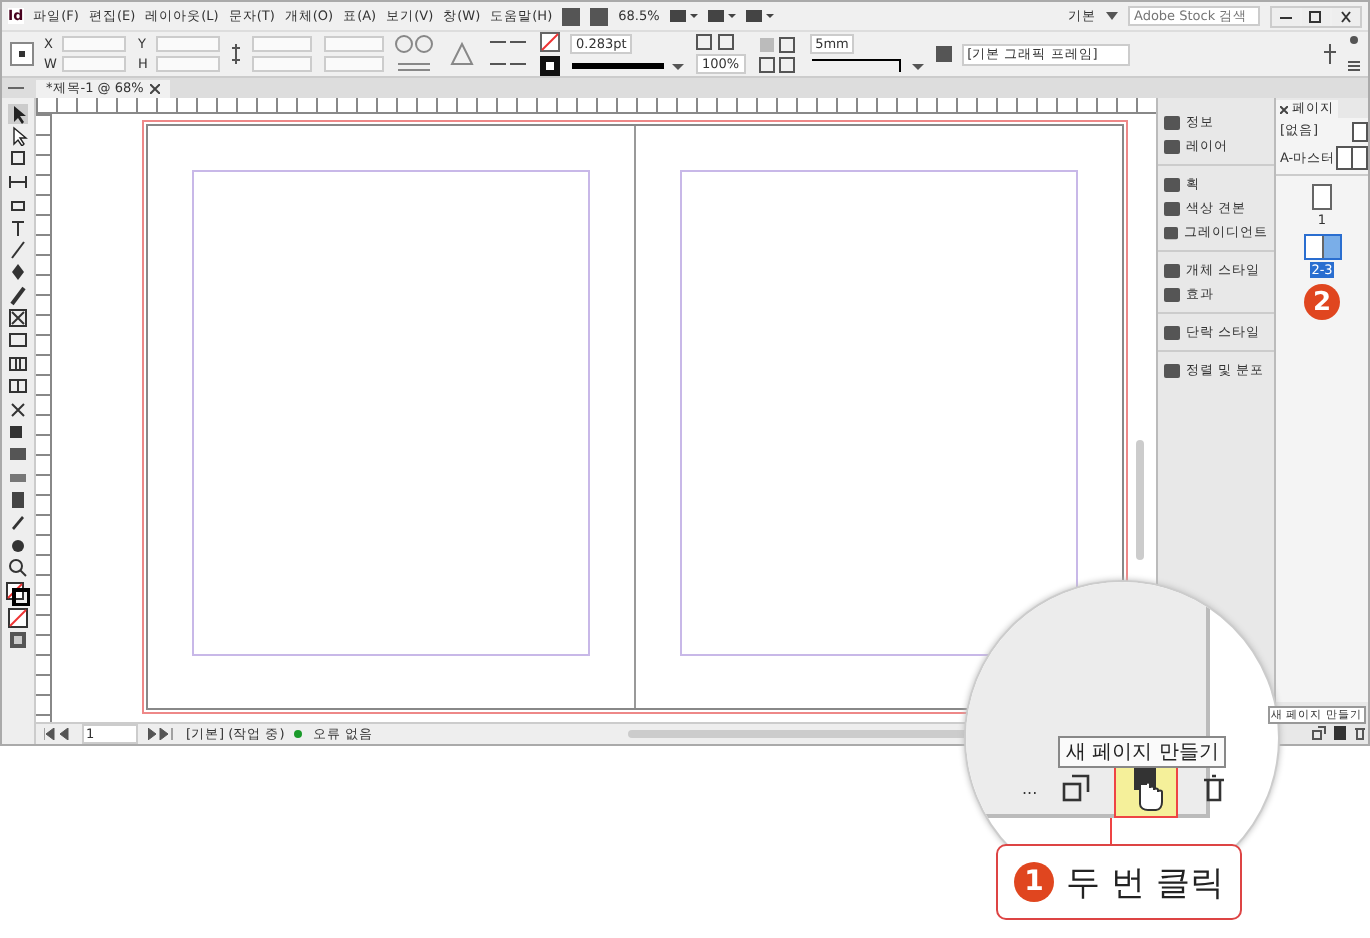 This screenshot has height=938, width=1370. I want to click on scrollbar, so click(1140, 500).